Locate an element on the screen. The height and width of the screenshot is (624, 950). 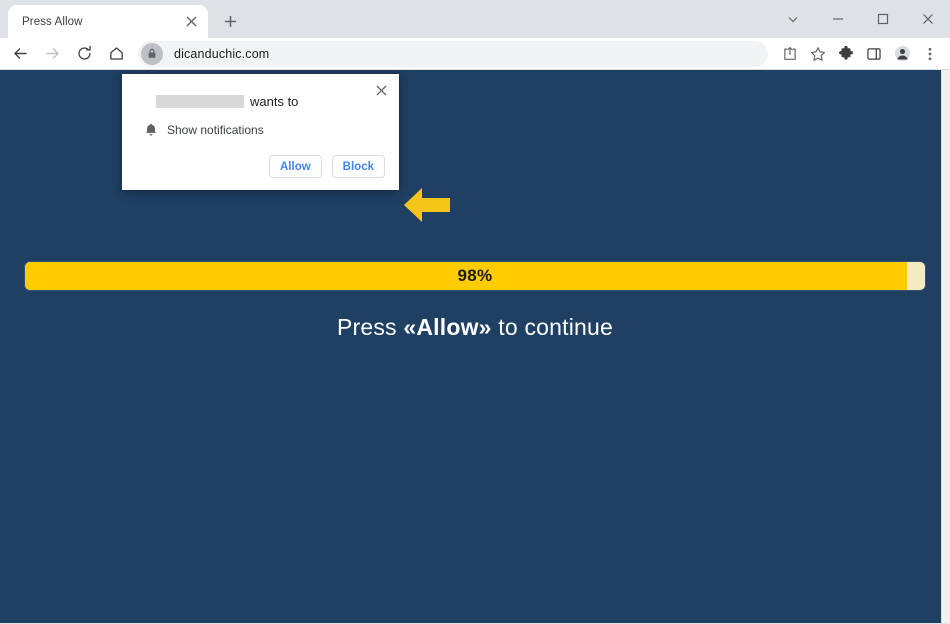
permission-request-row: Show notifications is located at coordinates (262, 130).